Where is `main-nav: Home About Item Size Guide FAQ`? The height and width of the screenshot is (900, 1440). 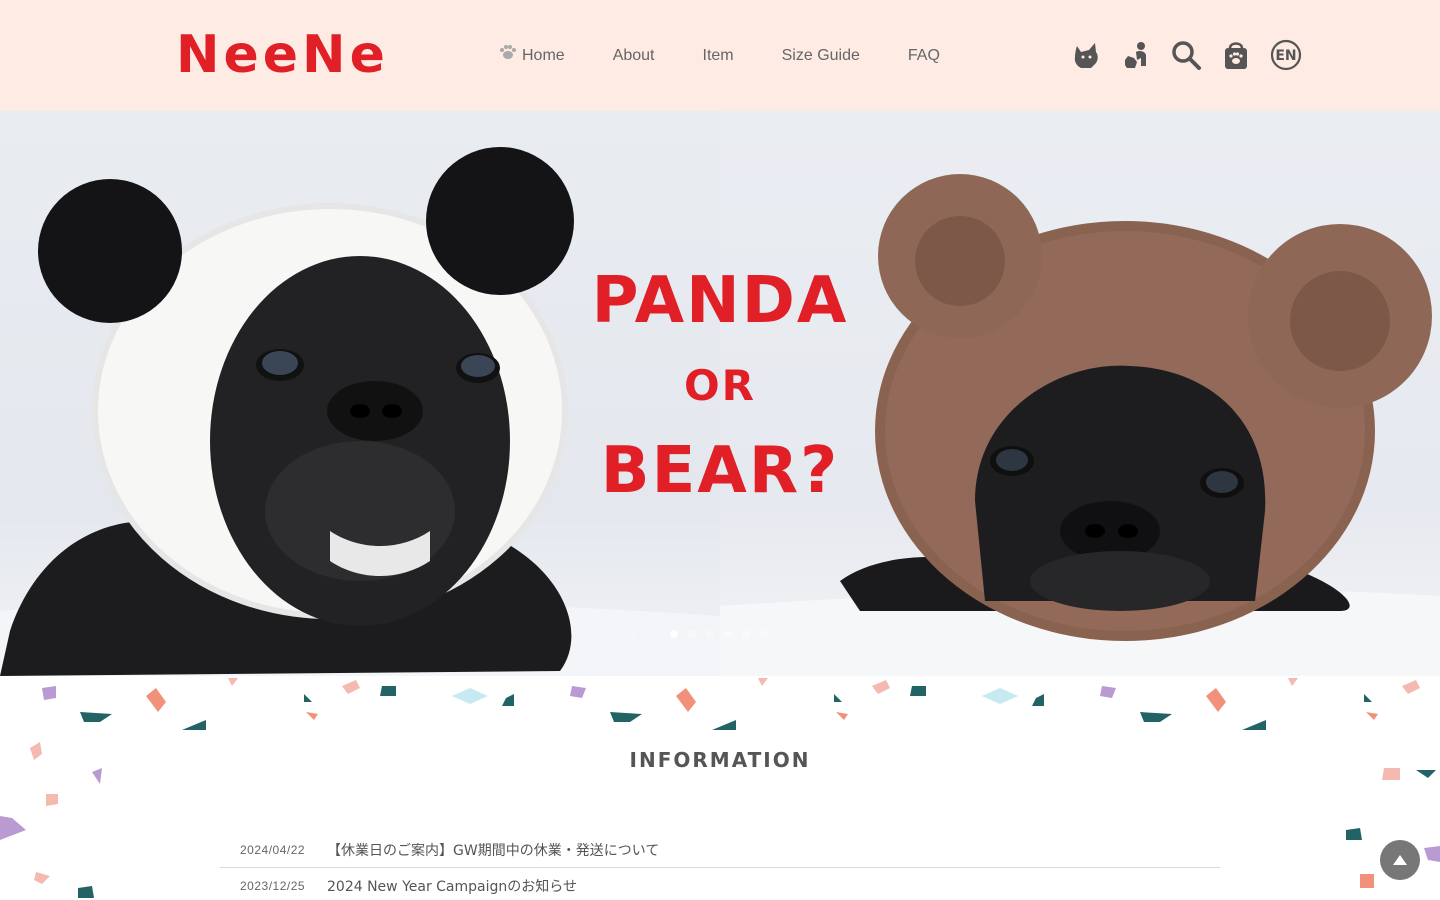
main-nav: Home About Item Size Guide FAQ is located at coordinates (743, 56).